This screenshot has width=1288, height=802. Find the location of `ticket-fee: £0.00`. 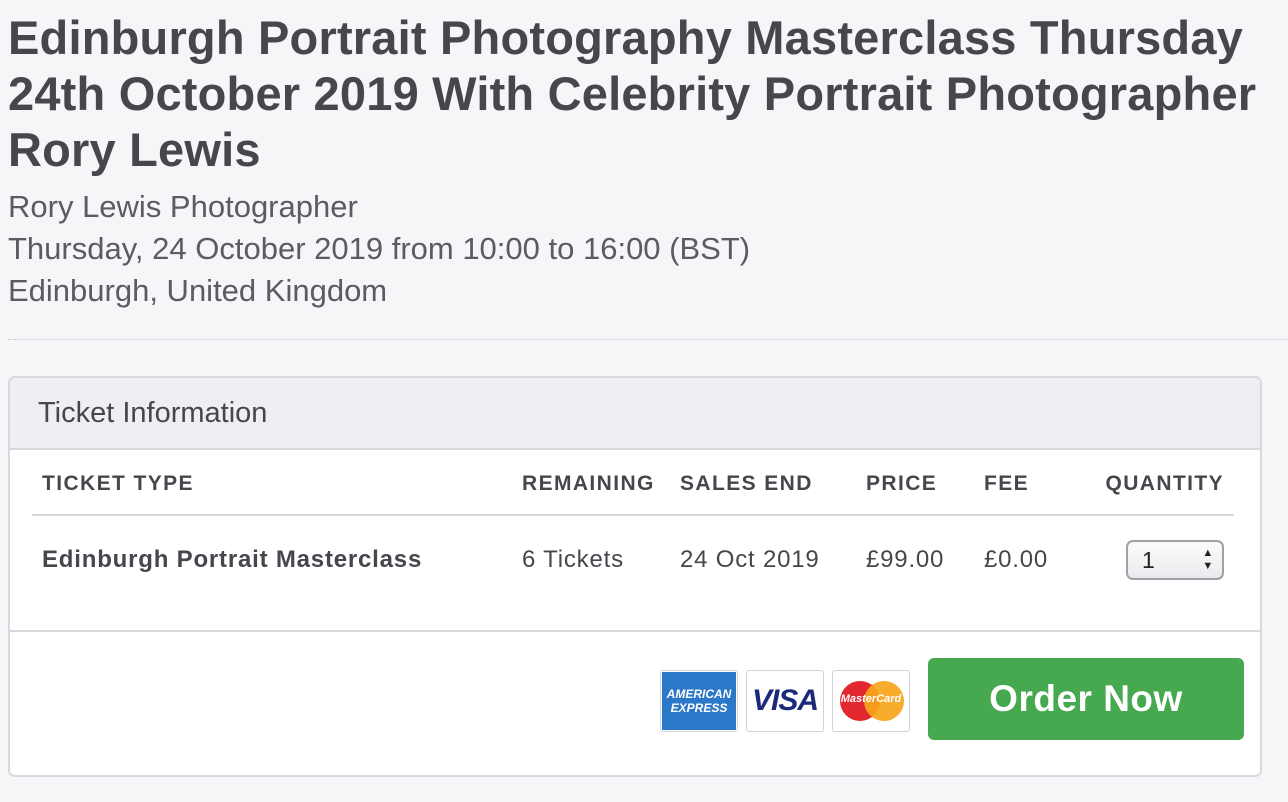

ticket-fee: £0.00 is located at coordinates (1016, 559).